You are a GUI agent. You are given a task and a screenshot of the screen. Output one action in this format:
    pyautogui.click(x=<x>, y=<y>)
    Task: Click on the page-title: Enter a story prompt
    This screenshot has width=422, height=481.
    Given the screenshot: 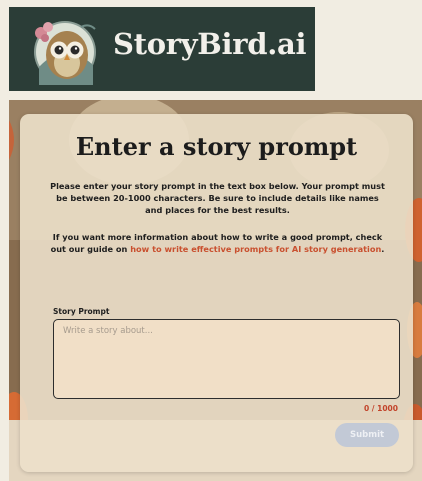 What is the action you would take?
    pyautogui.click(x=216, y=146)
    